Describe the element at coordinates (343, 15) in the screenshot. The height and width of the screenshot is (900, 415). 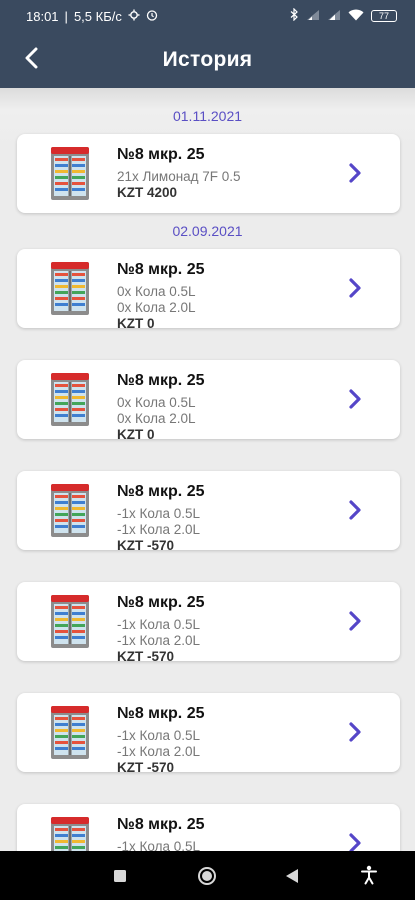
I see `status-right: 77` at that location.